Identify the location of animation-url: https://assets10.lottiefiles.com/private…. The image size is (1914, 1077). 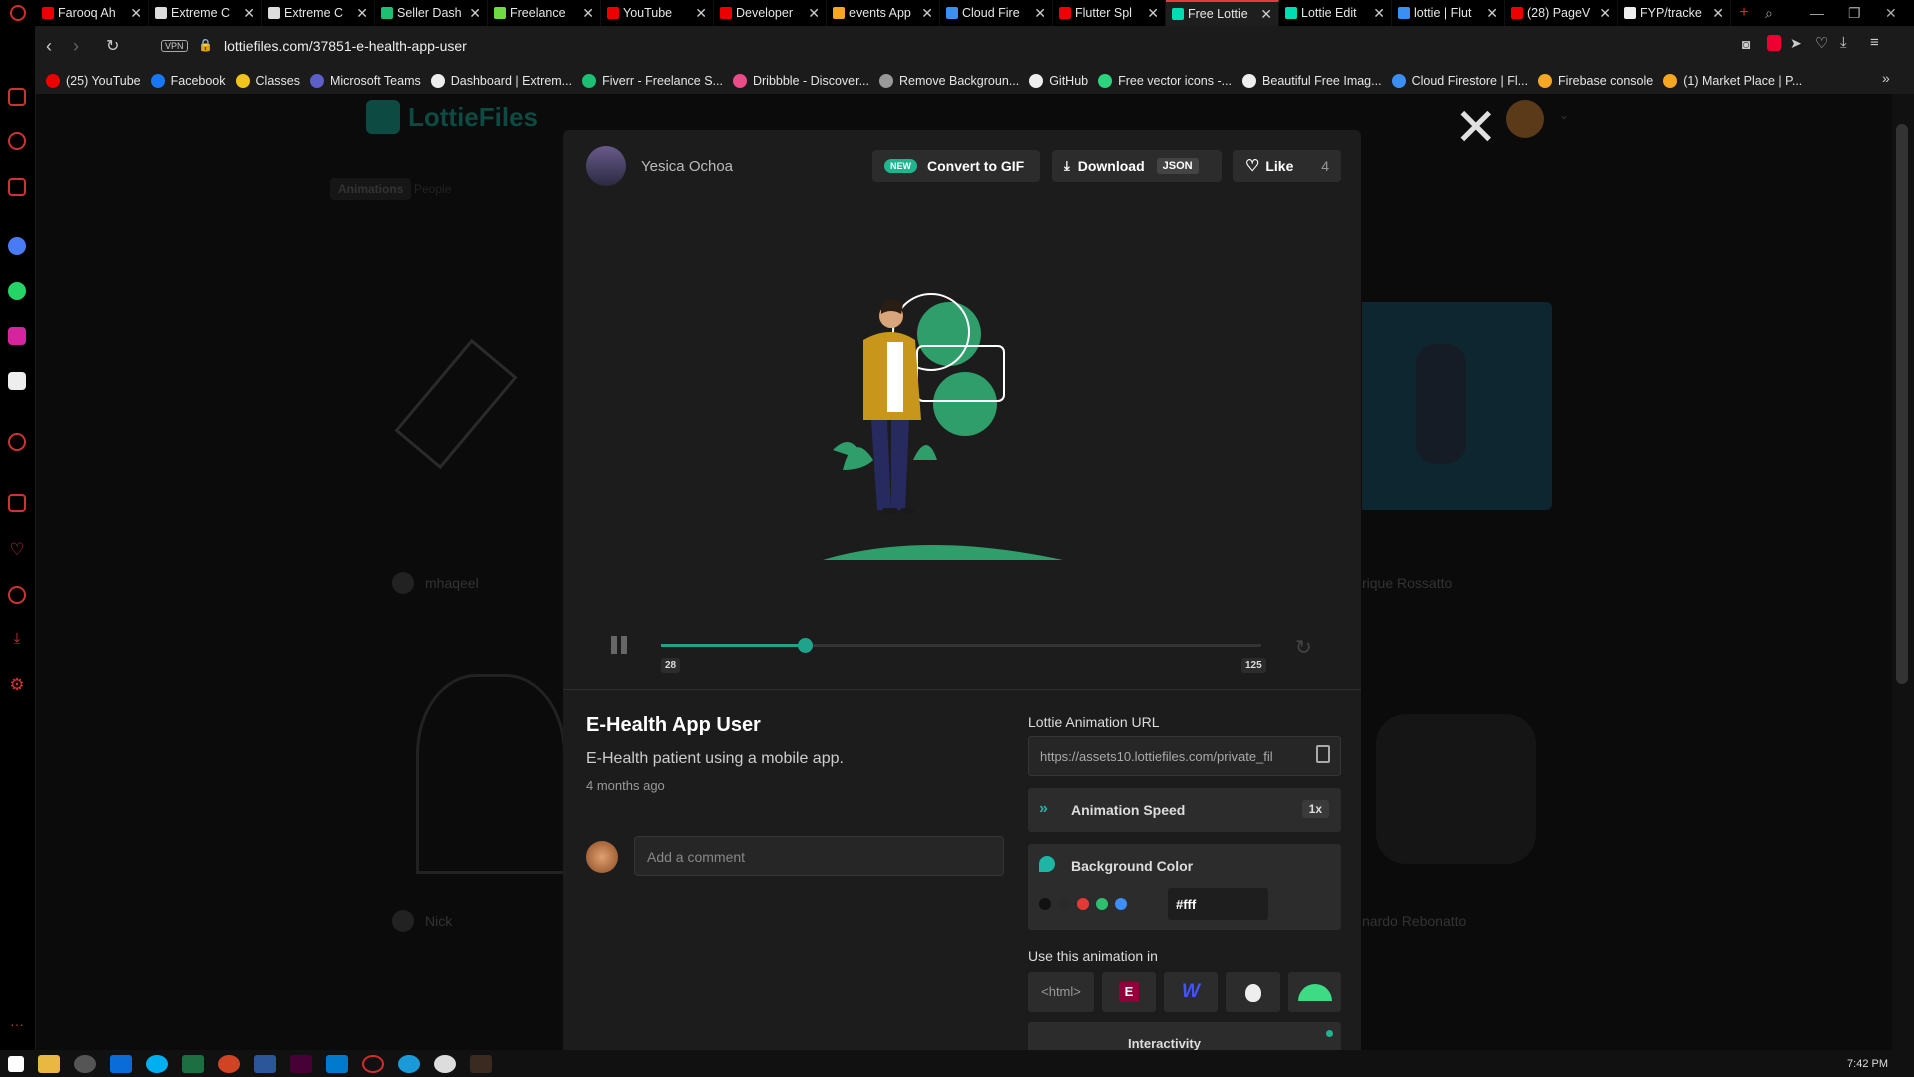
(1174, 756).